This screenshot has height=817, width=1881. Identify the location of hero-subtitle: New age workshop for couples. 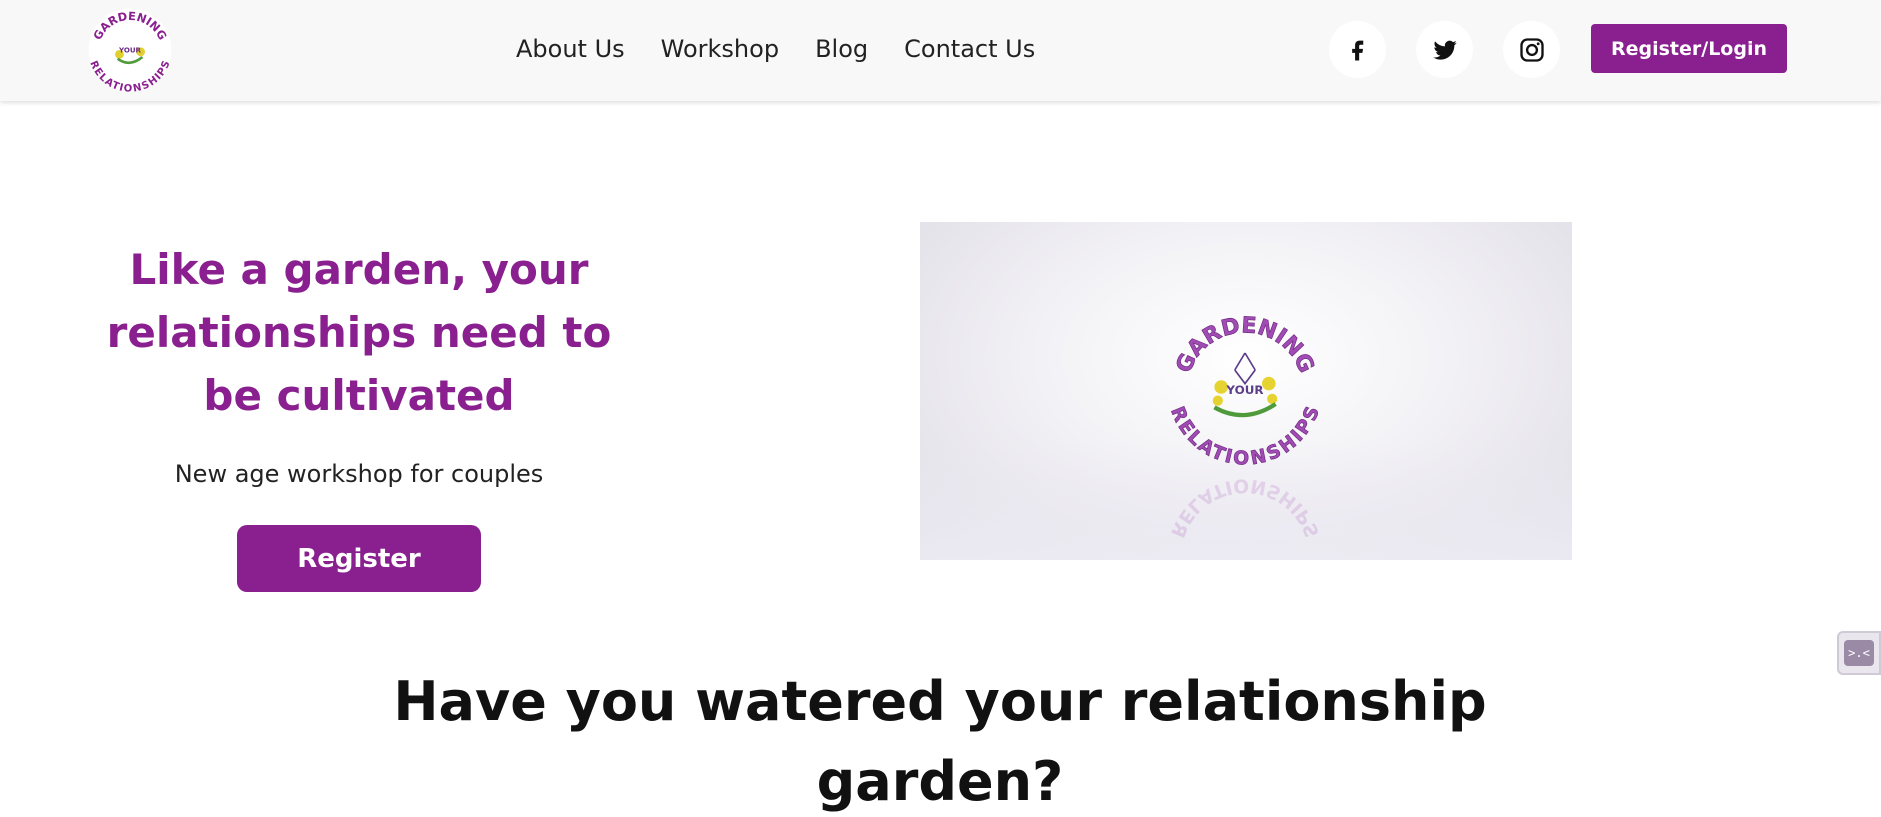
(359, 474).